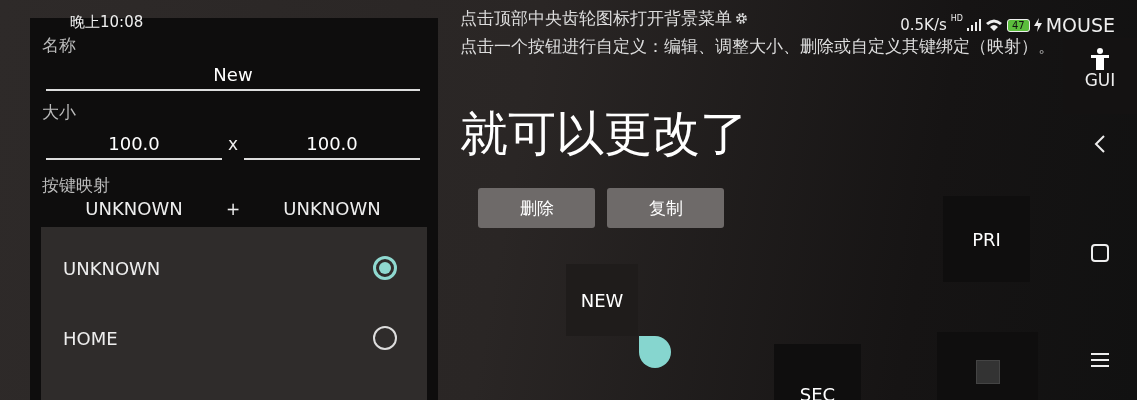 The height and width of the screenshot is (400, 1137). What do you see at coordinates (332, 142) in the screenshot?
I see `height-field: 100.0` at bounding box center [332, 142].